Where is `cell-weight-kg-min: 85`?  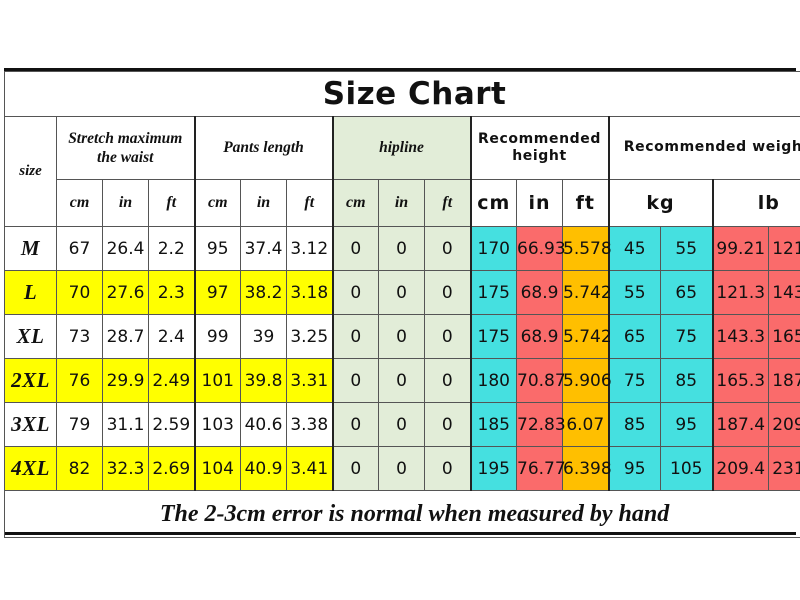 cell-weight-kg-min: 85 is located at coordinates (634, 424).